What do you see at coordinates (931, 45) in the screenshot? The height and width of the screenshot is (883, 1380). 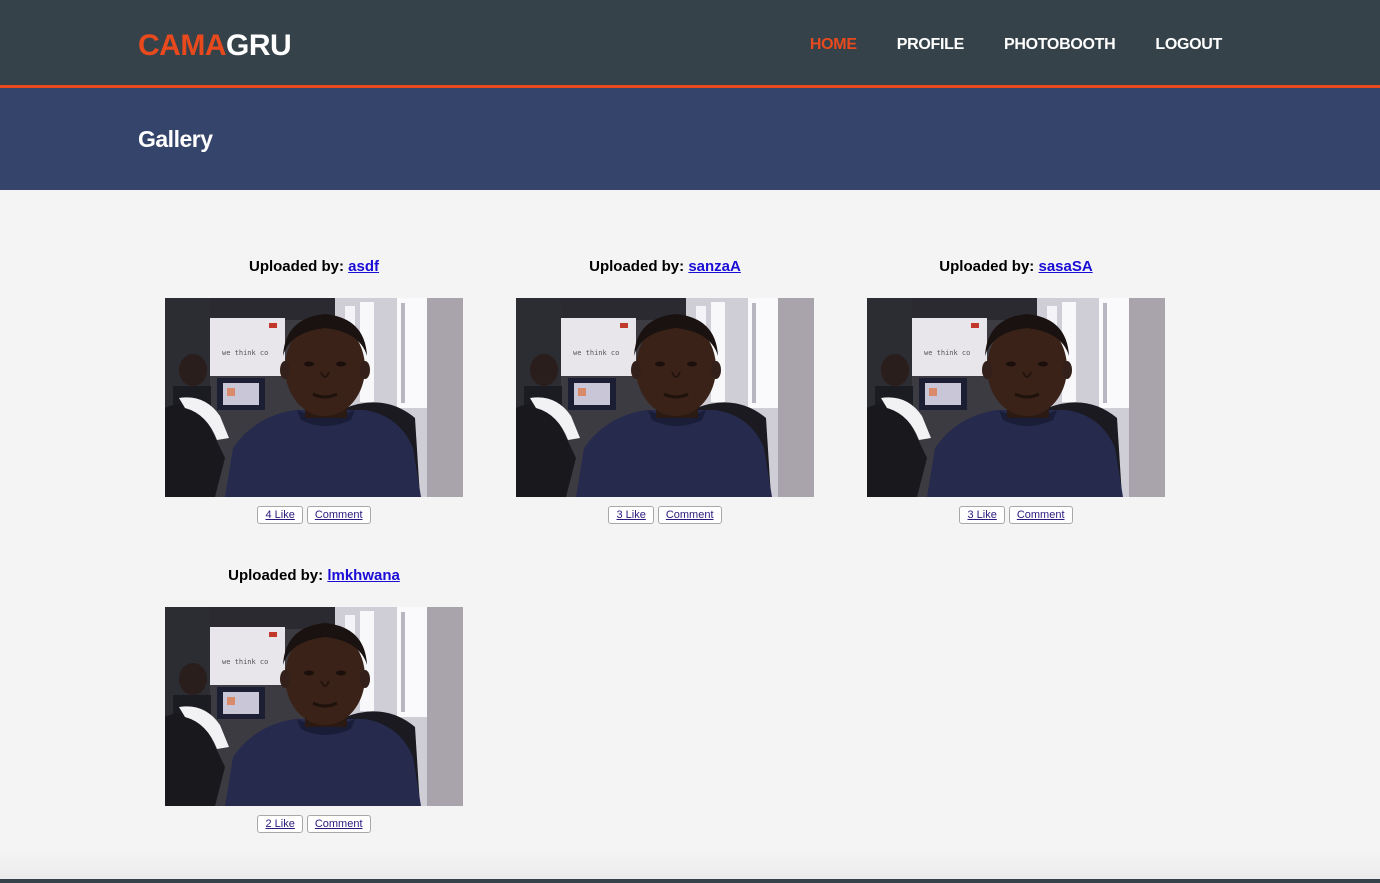 I see `nav-profile-link: PROFILE` at bounding box center [931, 45].